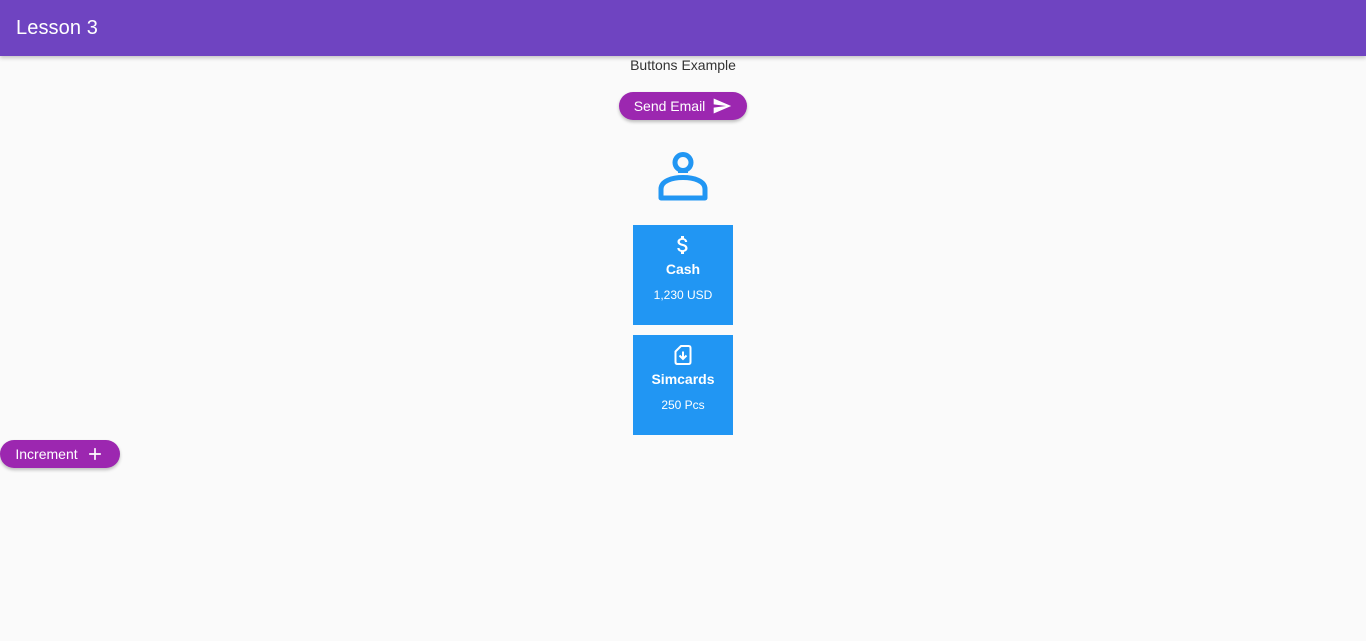 The height and width of the screenshot is (641, 1366). I want to click on dollar-icon, so click(683, 245).